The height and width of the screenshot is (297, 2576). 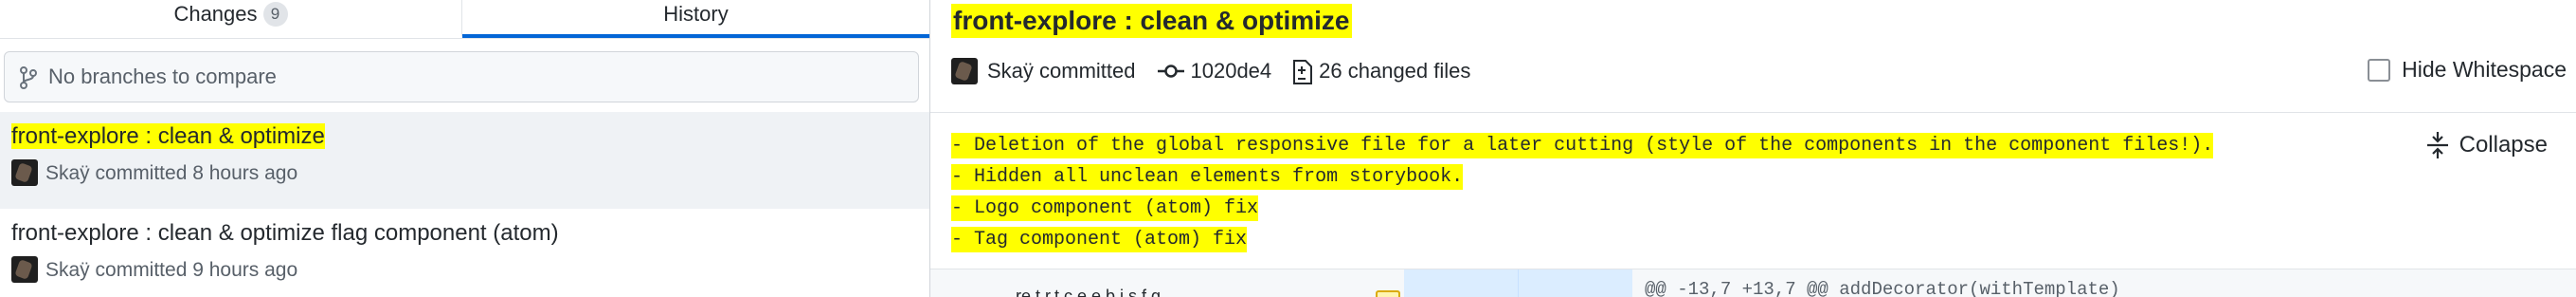 I want to click on file-list-peek: re.t.r.t.c.e.e.b.j.s.f.g., so click(x=1090, y=292).